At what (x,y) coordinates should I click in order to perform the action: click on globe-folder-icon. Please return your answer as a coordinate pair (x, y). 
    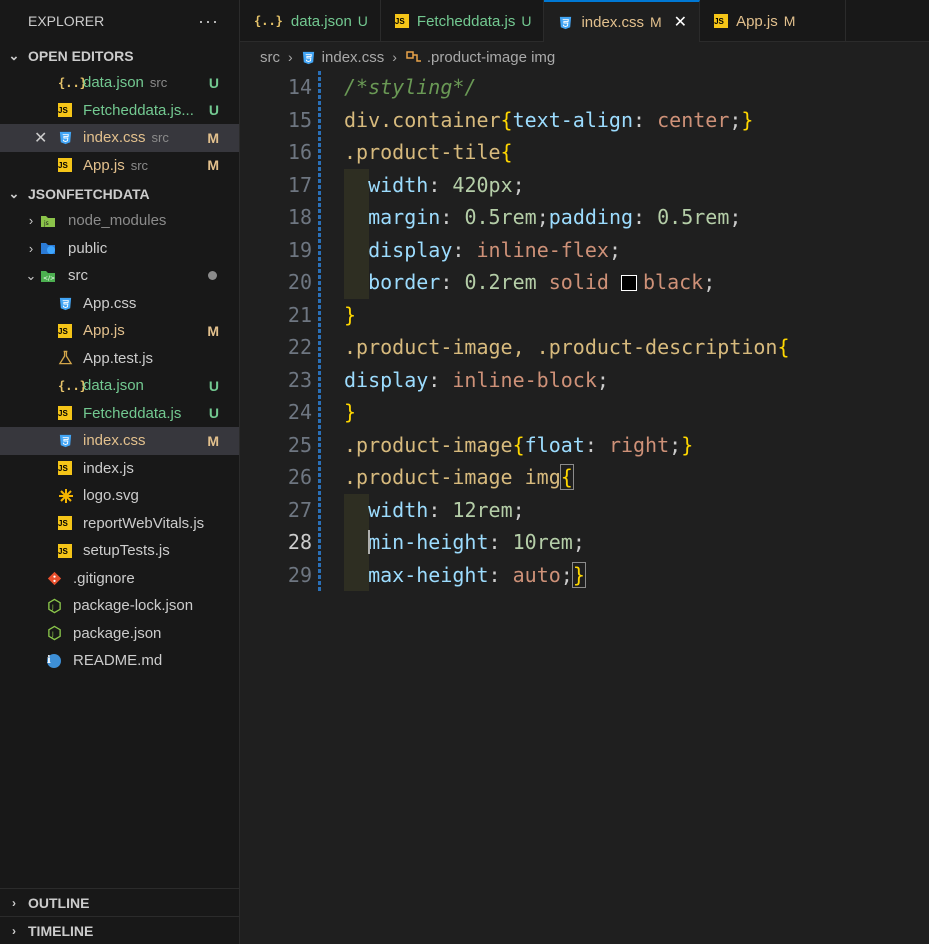
    Looking at the image, I should click on (54, 248).